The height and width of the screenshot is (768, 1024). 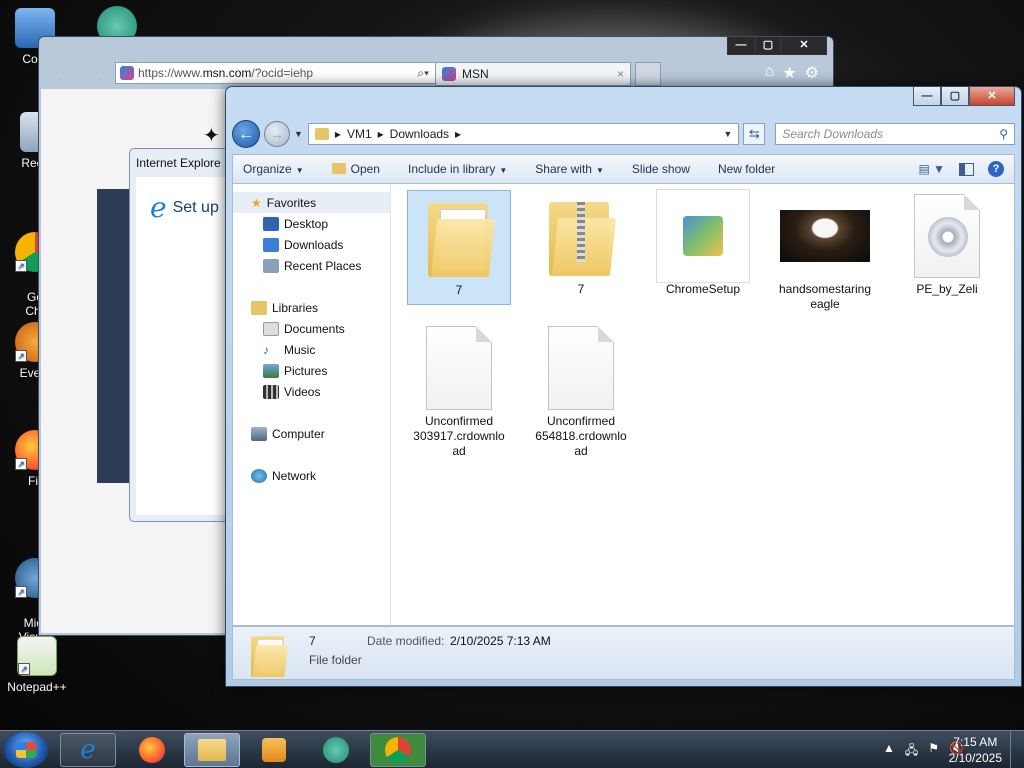 What do you see at coordinates (457, 169) in the screenshot?
I see `include-in-library-button: Include in library ▼` at bounding box center [457, 169].